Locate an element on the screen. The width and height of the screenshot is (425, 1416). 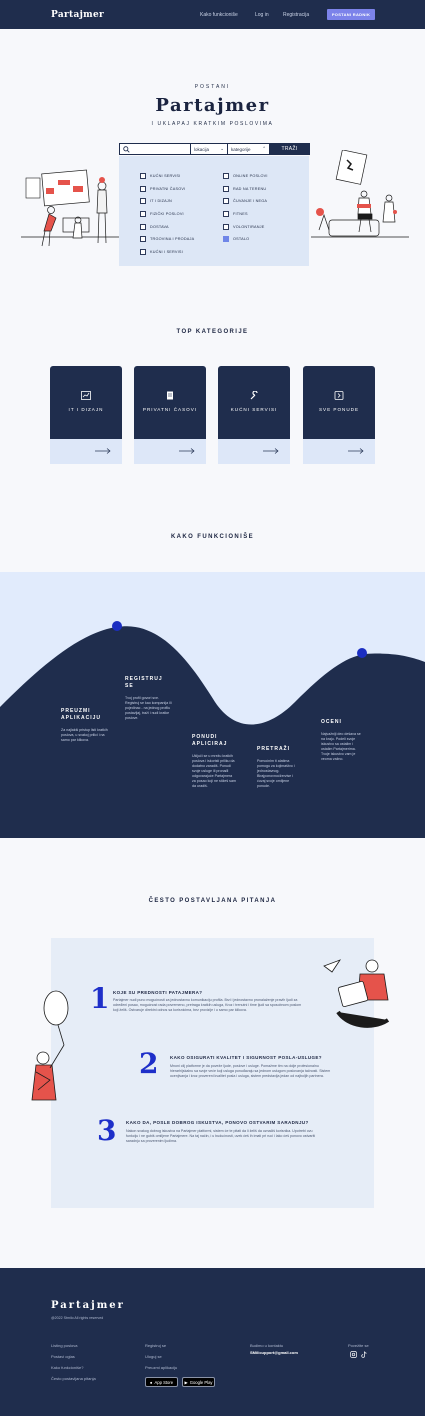
footer-copyright: @2022 Stmilo All rights reserved is located at coordinates (77, 1318).